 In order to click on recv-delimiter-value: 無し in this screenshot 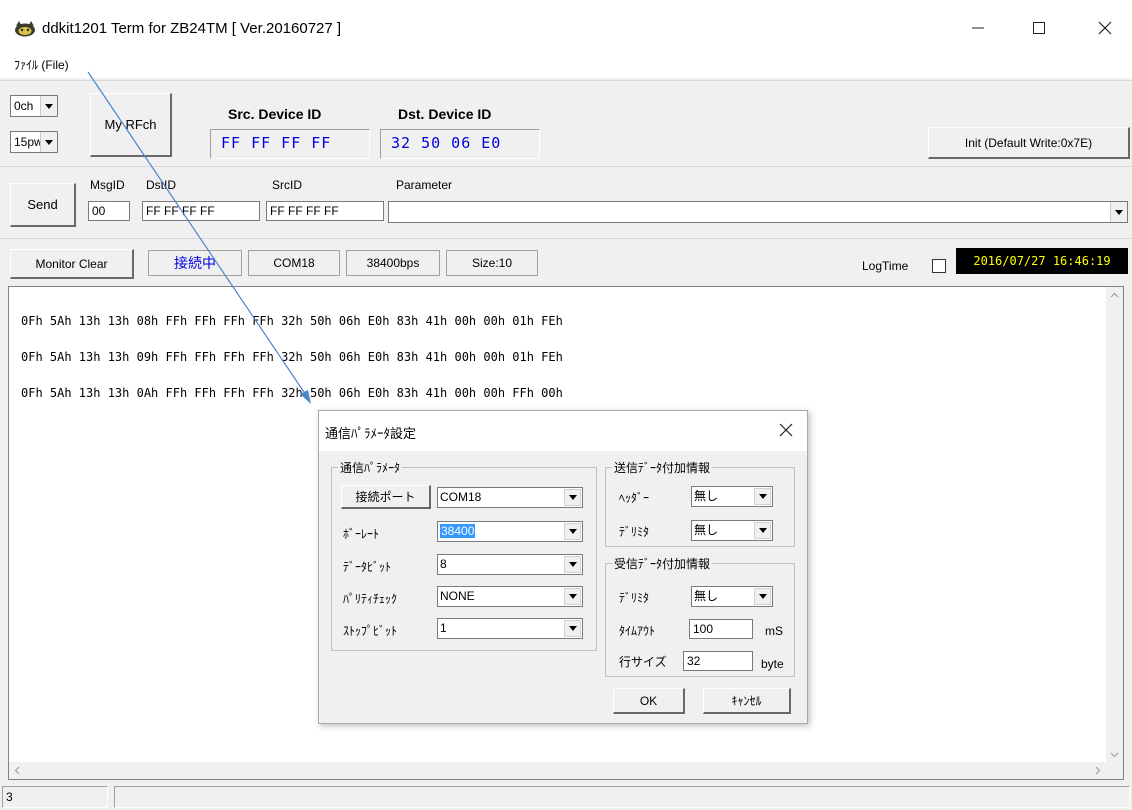, I will do `click(706, 596)`.